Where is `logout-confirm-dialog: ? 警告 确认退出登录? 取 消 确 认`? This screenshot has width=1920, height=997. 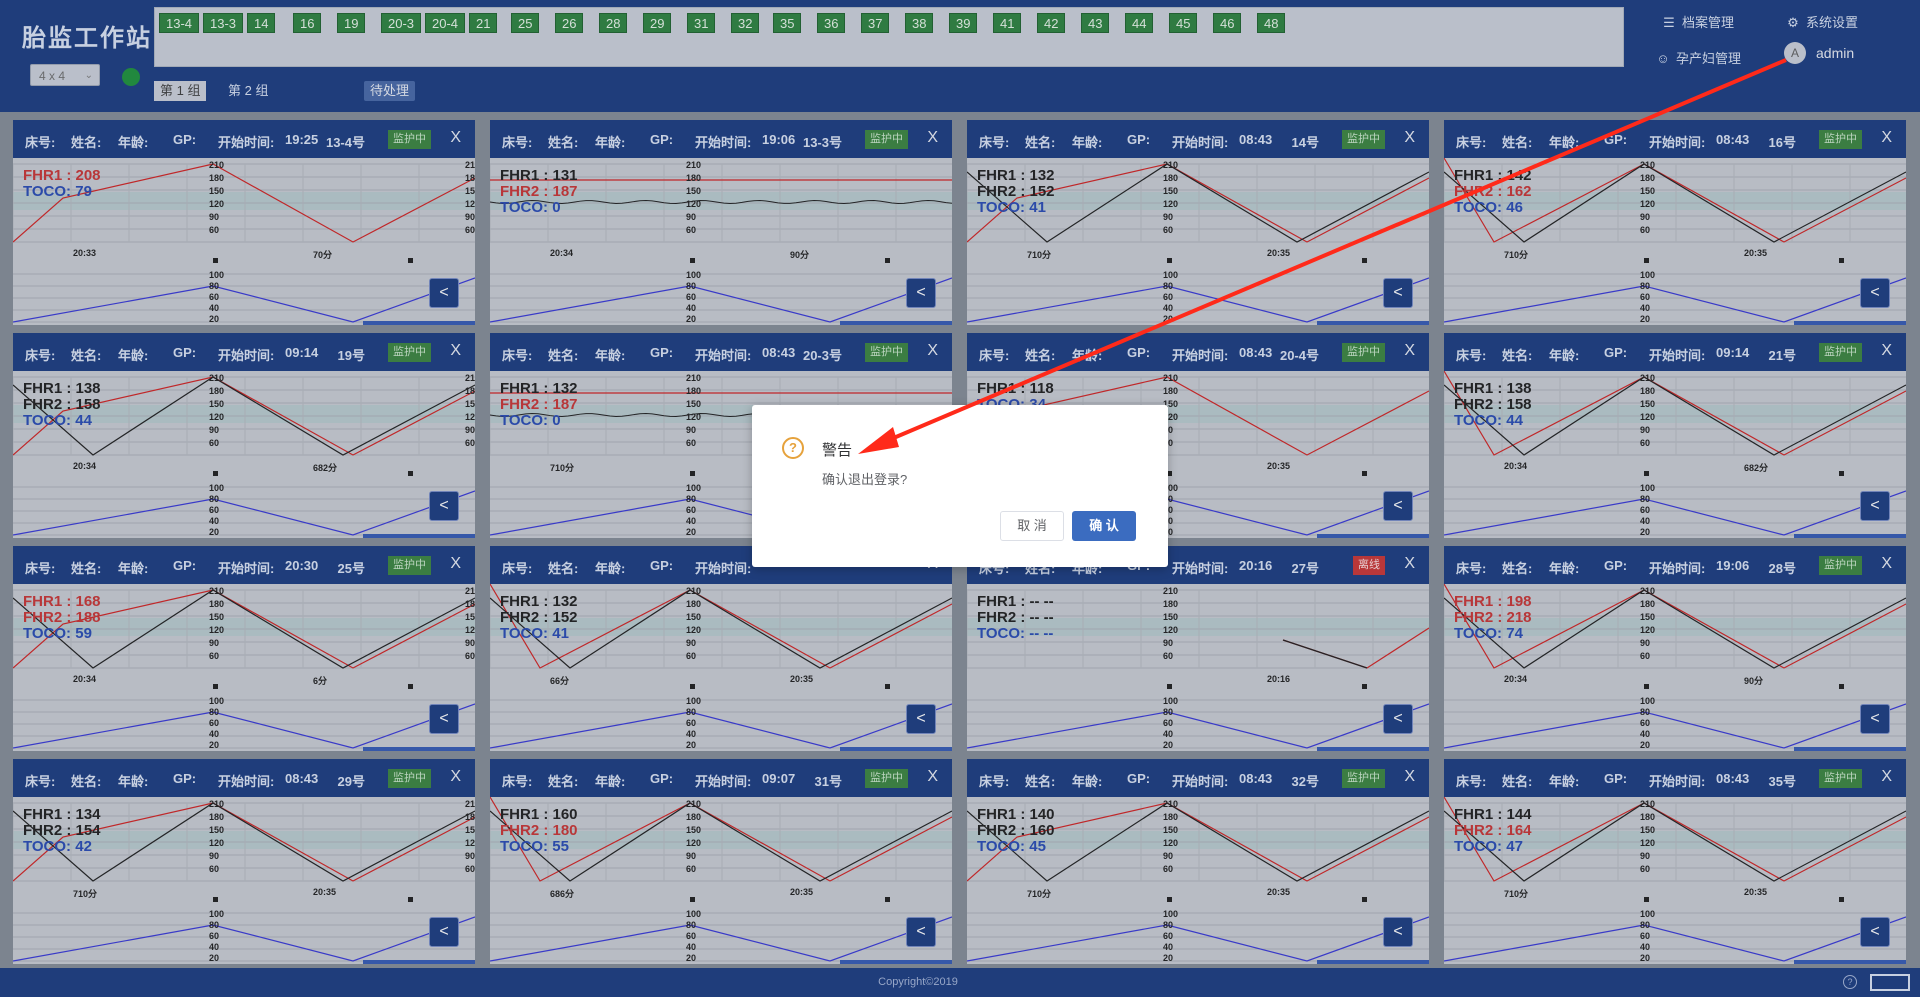 logout-confirm-dialog: ? 警告 确认退出登录? 取 消 确 认 is located at coordinates (960, 486).